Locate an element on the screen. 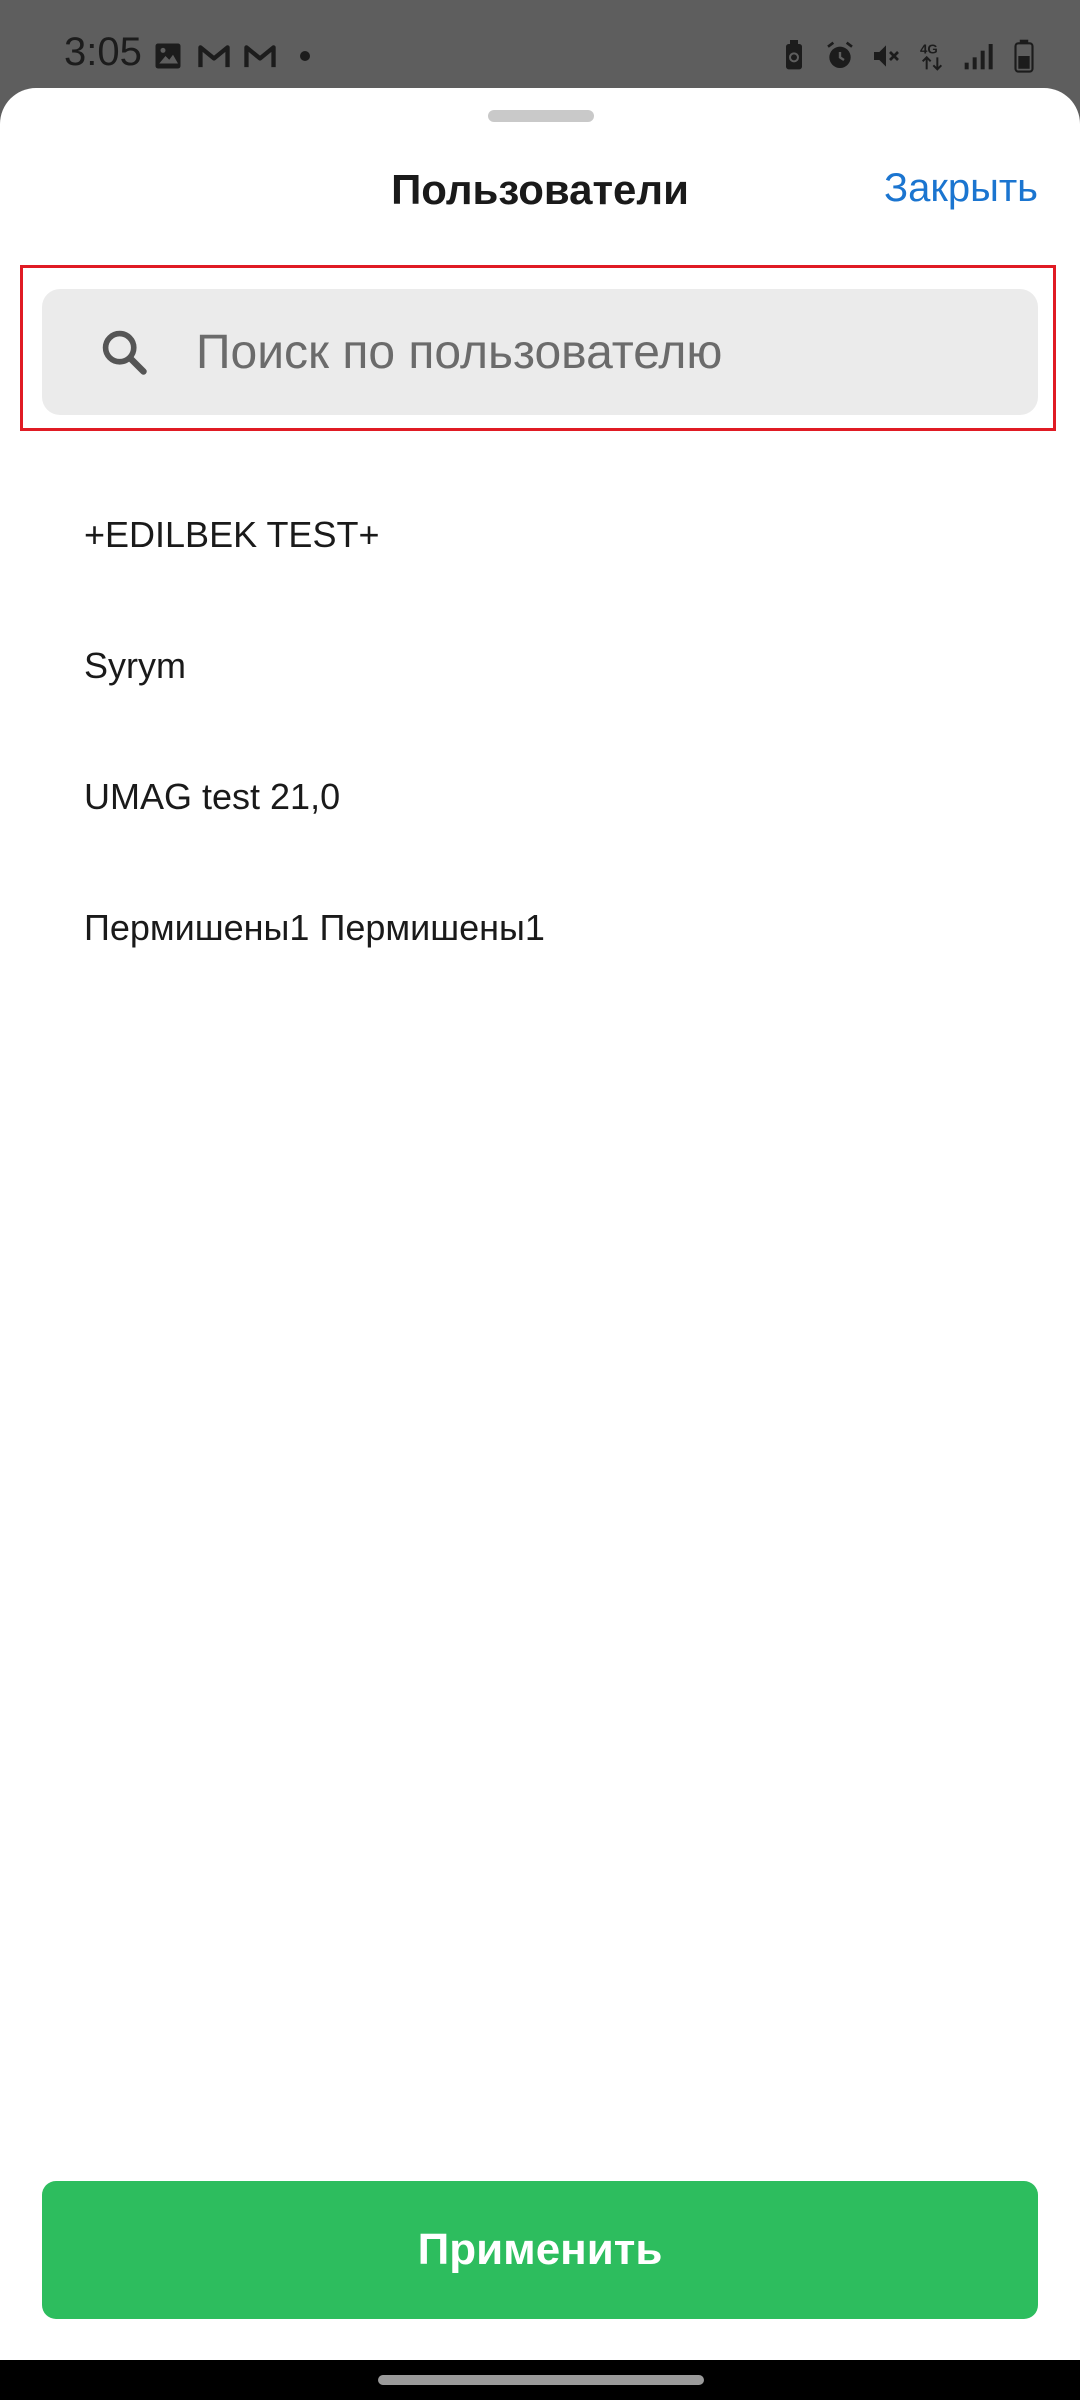  alarm-icon is located at coordinates (840, 56).